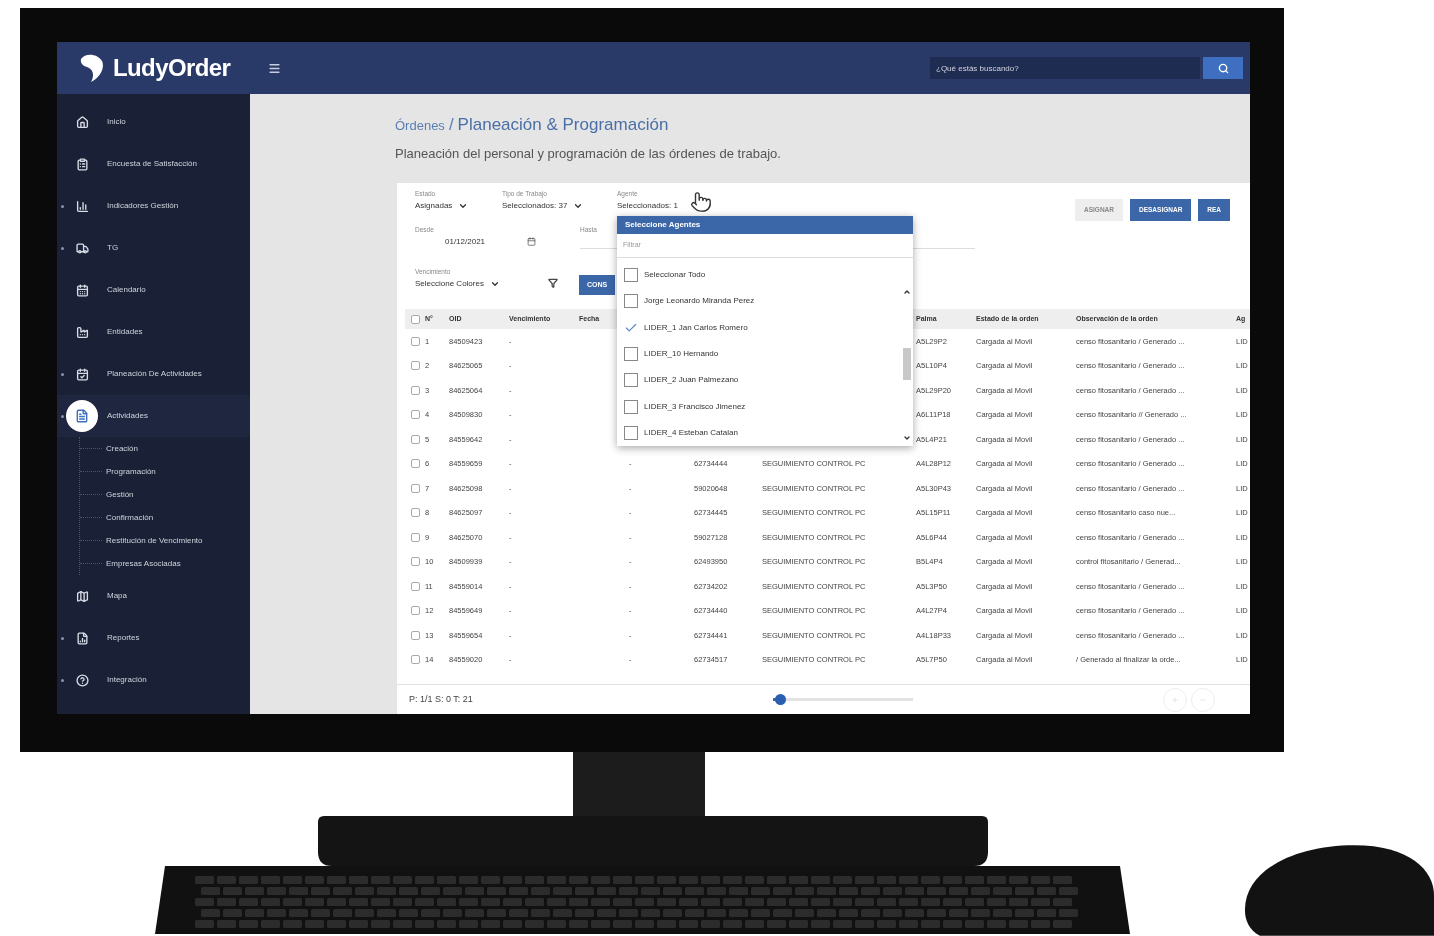 The height and width of the screenshot is (936, 1434). Describe the element at coordinates (82, 332) in the screenshot. I see `factory-icon` at that location.